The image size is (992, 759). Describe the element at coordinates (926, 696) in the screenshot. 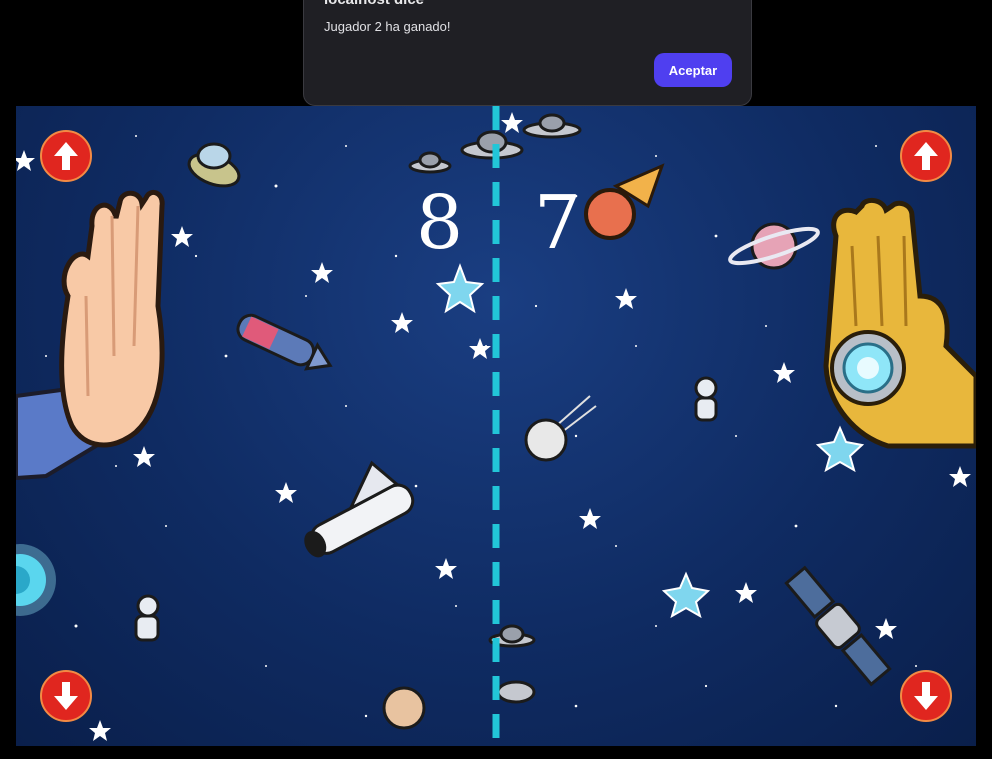

I see `right-down-button` at that location.